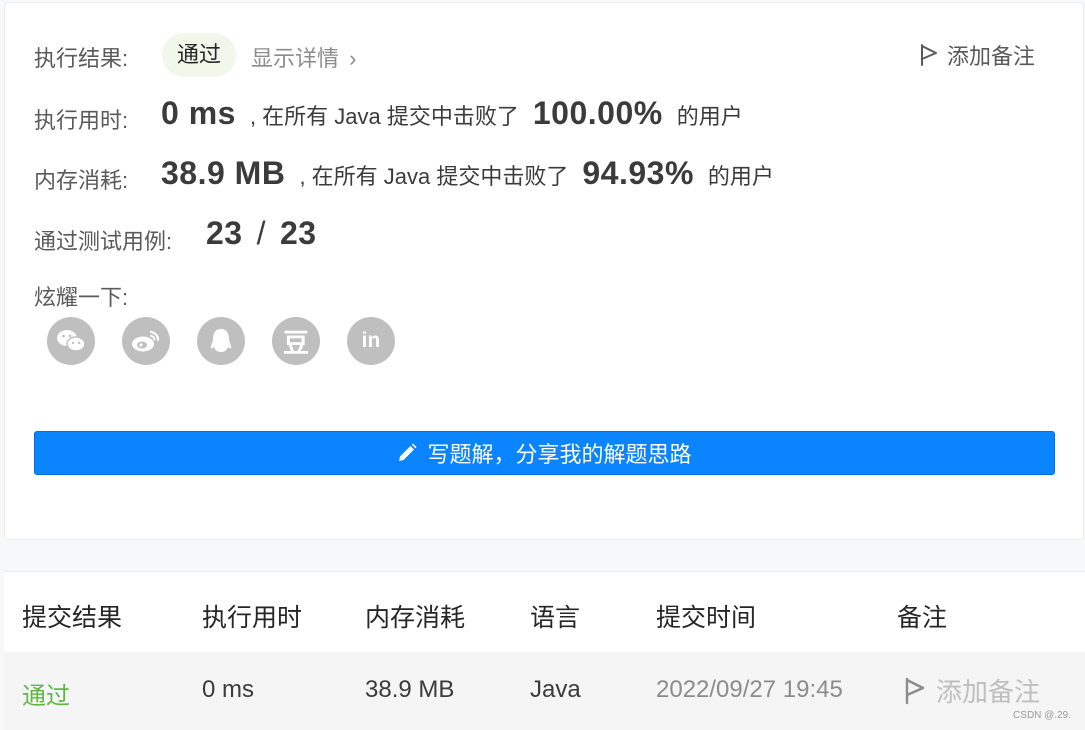 The height and width of the screenshot is (730, 1085). What do you see at coordinates (749, 690) in the screenshot?
I see `row-time: 2022/09/27 19:45` at bounding box center [749, 690].